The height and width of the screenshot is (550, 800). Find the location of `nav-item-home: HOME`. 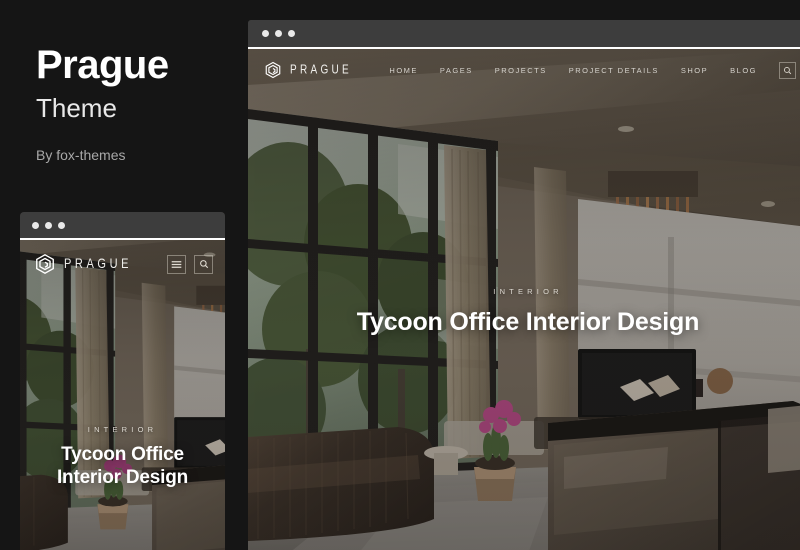

nav-item-home: HOME is located at coordinates (403, 70).